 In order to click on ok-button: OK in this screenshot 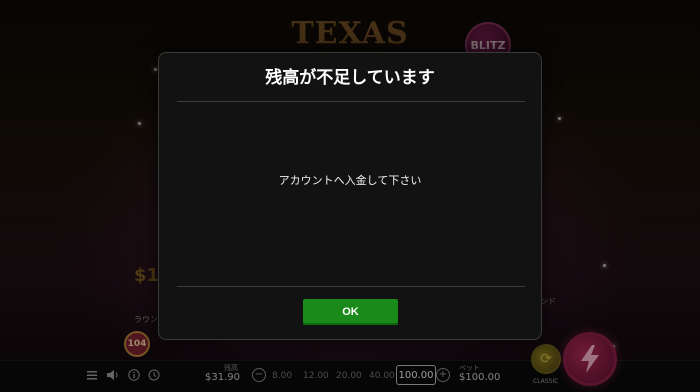, I will do `click(350, 312)`.